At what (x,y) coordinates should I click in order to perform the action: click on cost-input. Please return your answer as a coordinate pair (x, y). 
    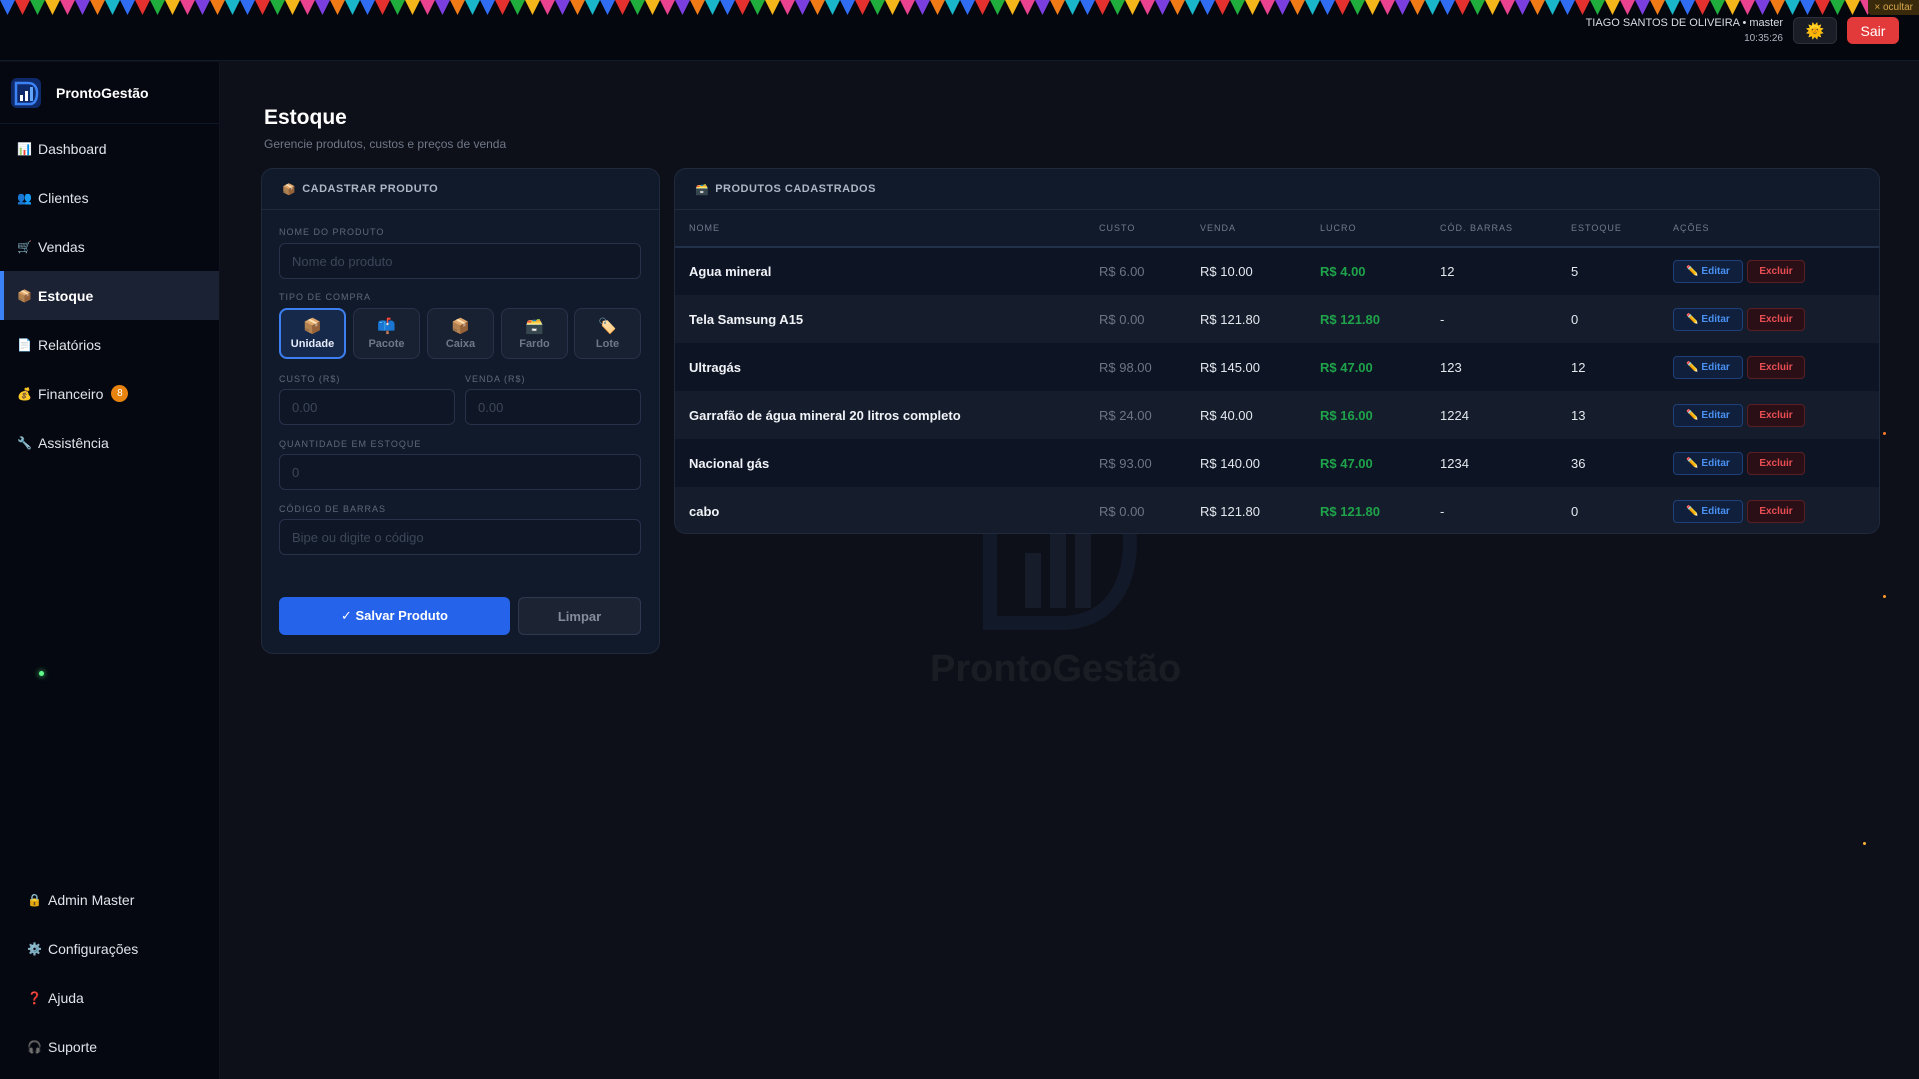
    Looking at the image, I should click on (367, 407).